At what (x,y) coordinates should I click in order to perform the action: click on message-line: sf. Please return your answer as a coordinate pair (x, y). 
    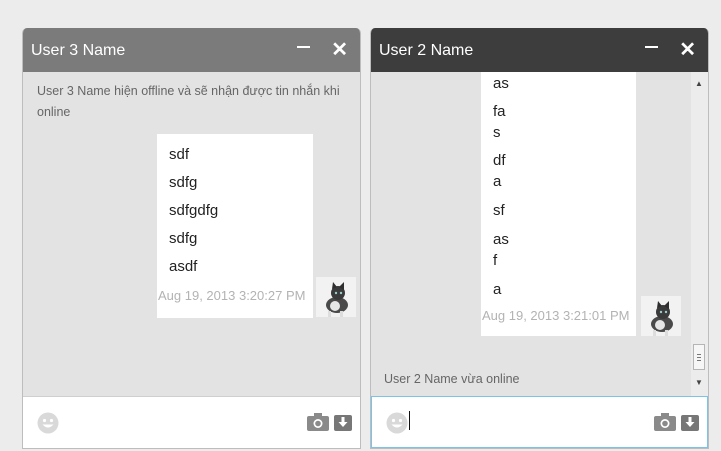
    Looking at the image, I should click on (499, 210).